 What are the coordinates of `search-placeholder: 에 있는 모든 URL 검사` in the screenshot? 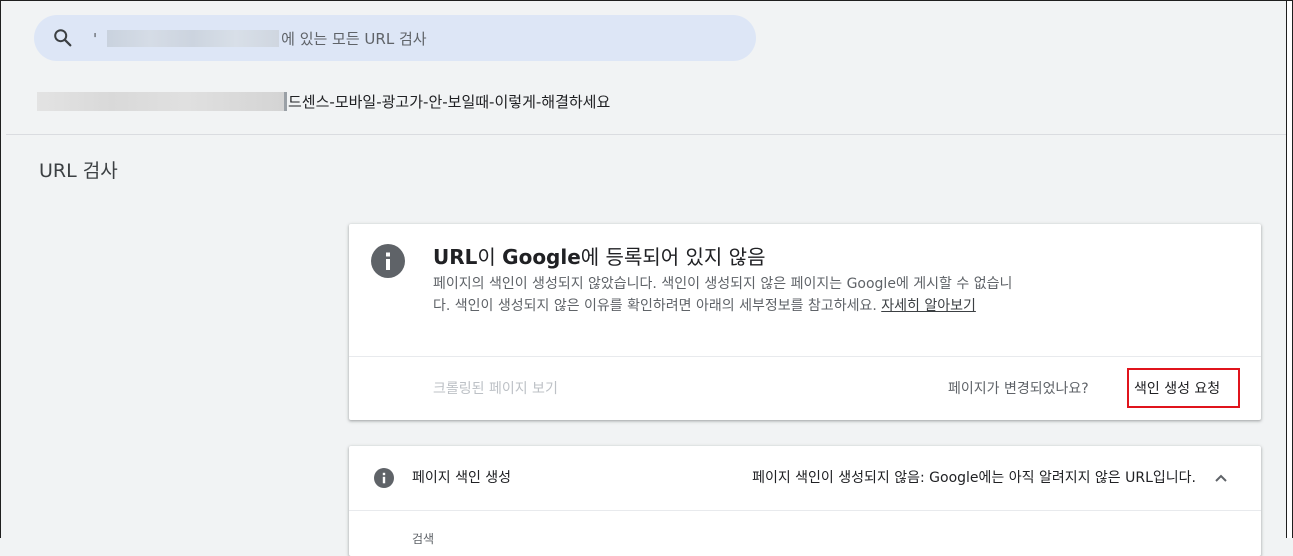 It's located at (354, 39).